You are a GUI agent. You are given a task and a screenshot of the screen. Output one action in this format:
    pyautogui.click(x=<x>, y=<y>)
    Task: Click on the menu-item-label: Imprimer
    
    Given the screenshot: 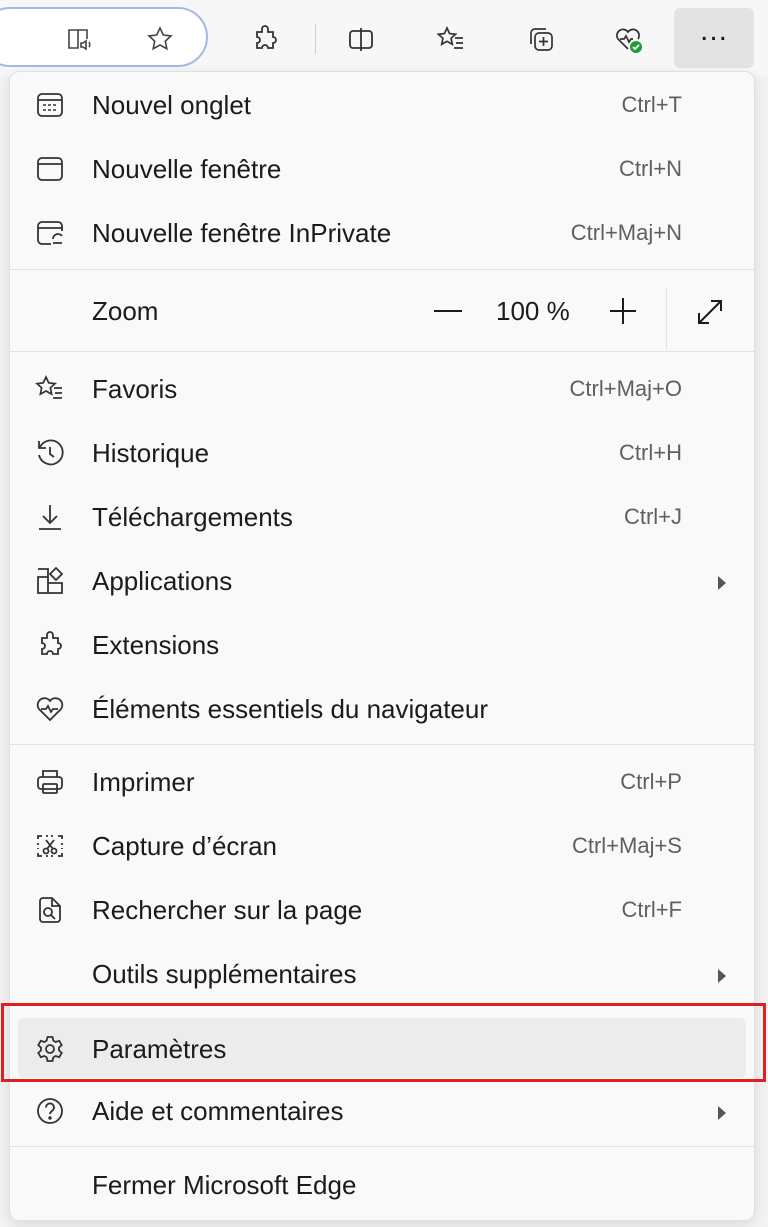 What is the action you would take?
    pyautogui.click(x=143, y=782)
    